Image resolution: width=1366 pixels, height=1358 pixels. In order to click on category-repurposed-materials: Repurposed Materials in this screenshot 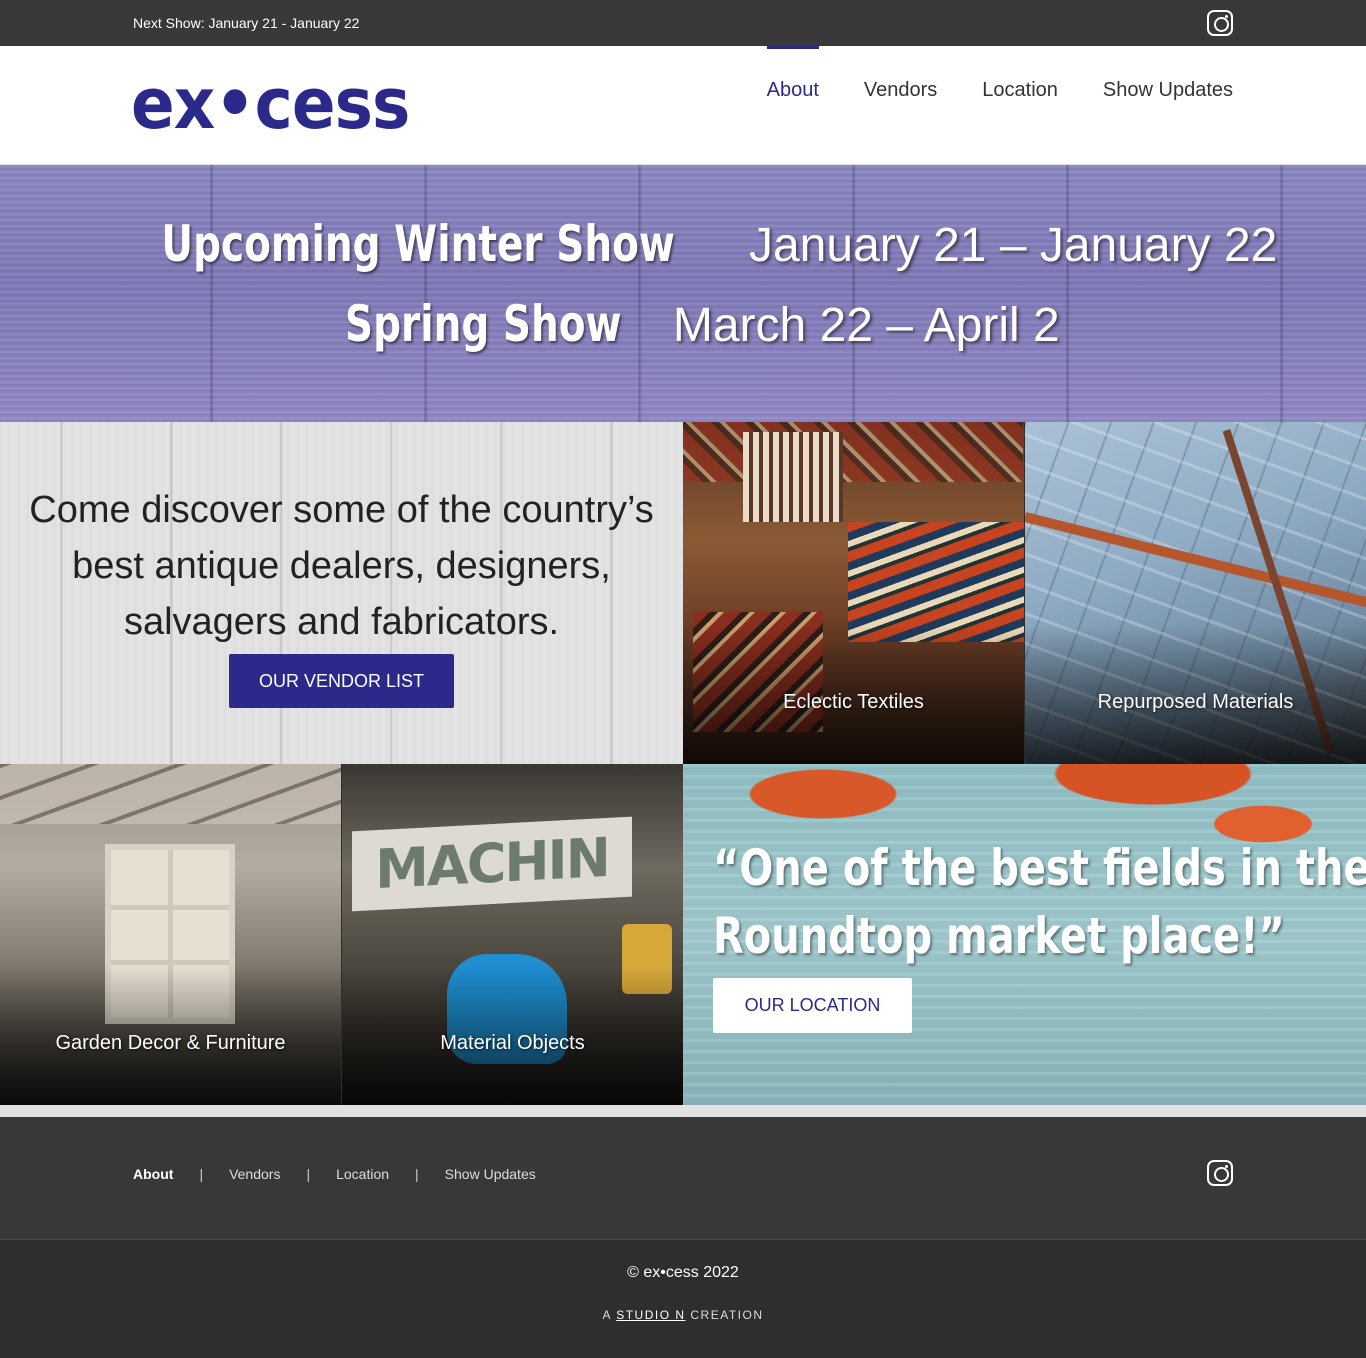, I will do `click(1195, 593)`.